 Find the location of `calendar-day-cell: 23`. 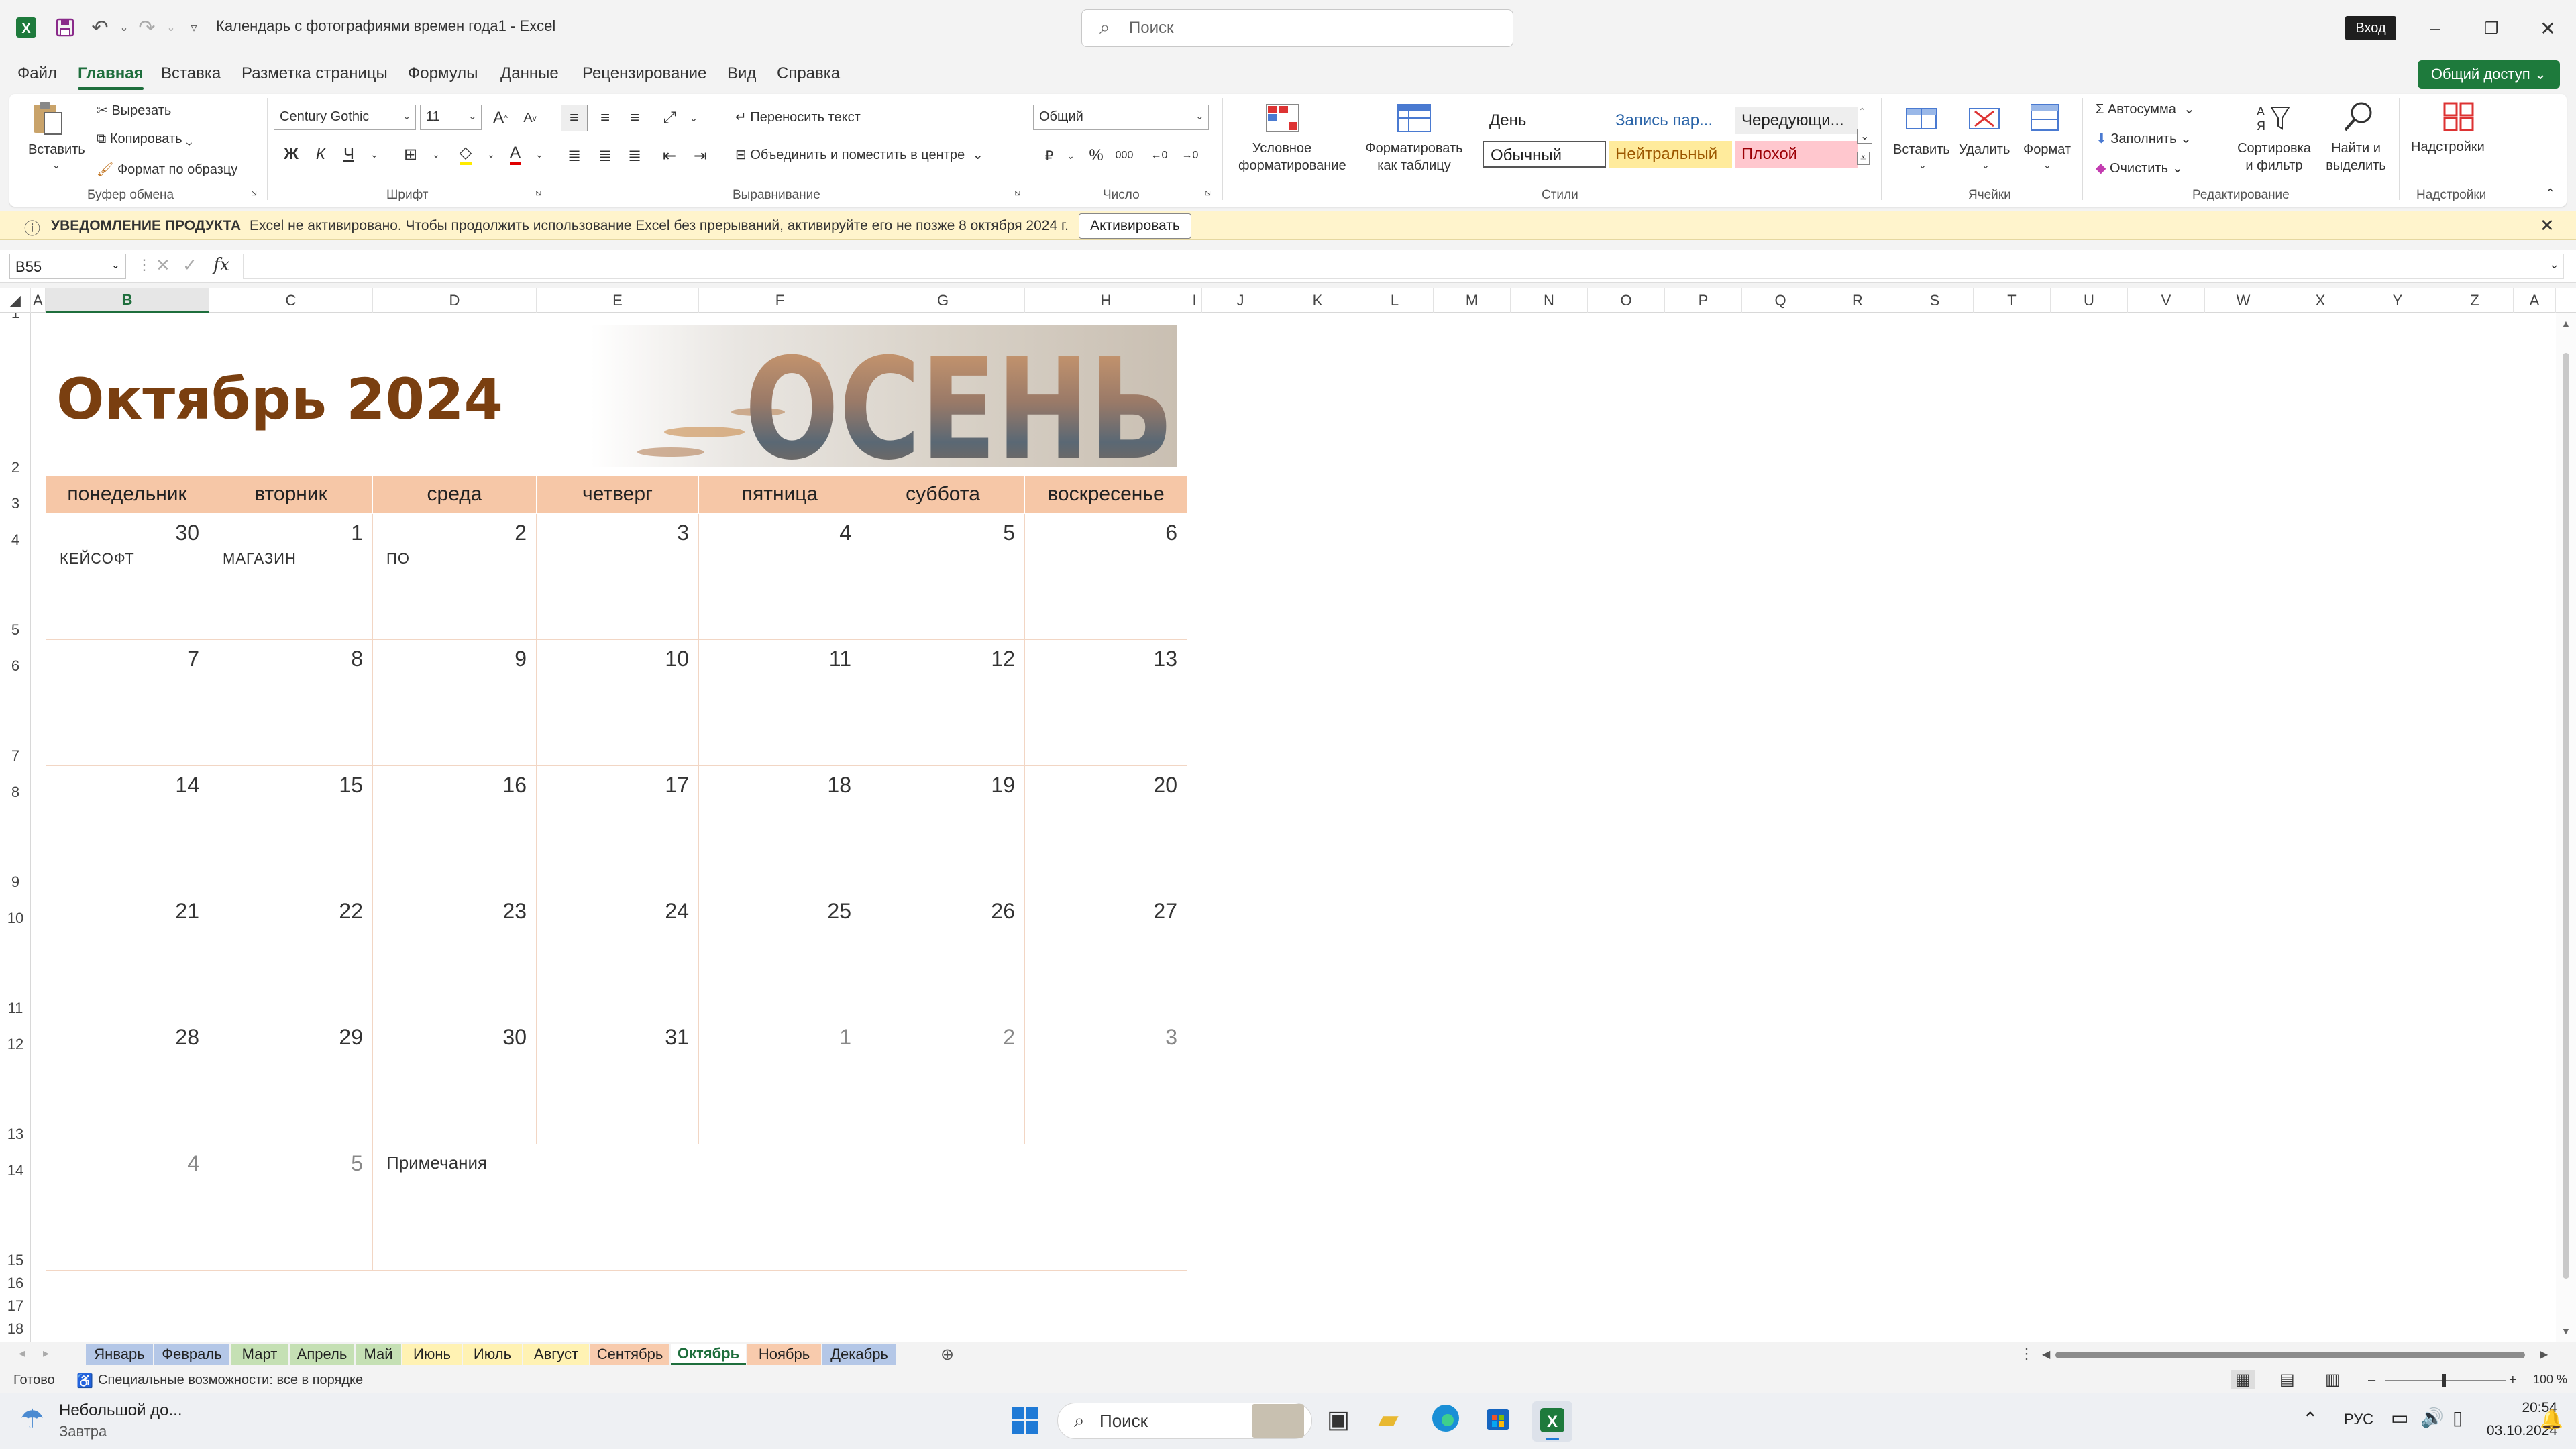

calendar-day-cell: 23 is located at coordinates (455, 955).